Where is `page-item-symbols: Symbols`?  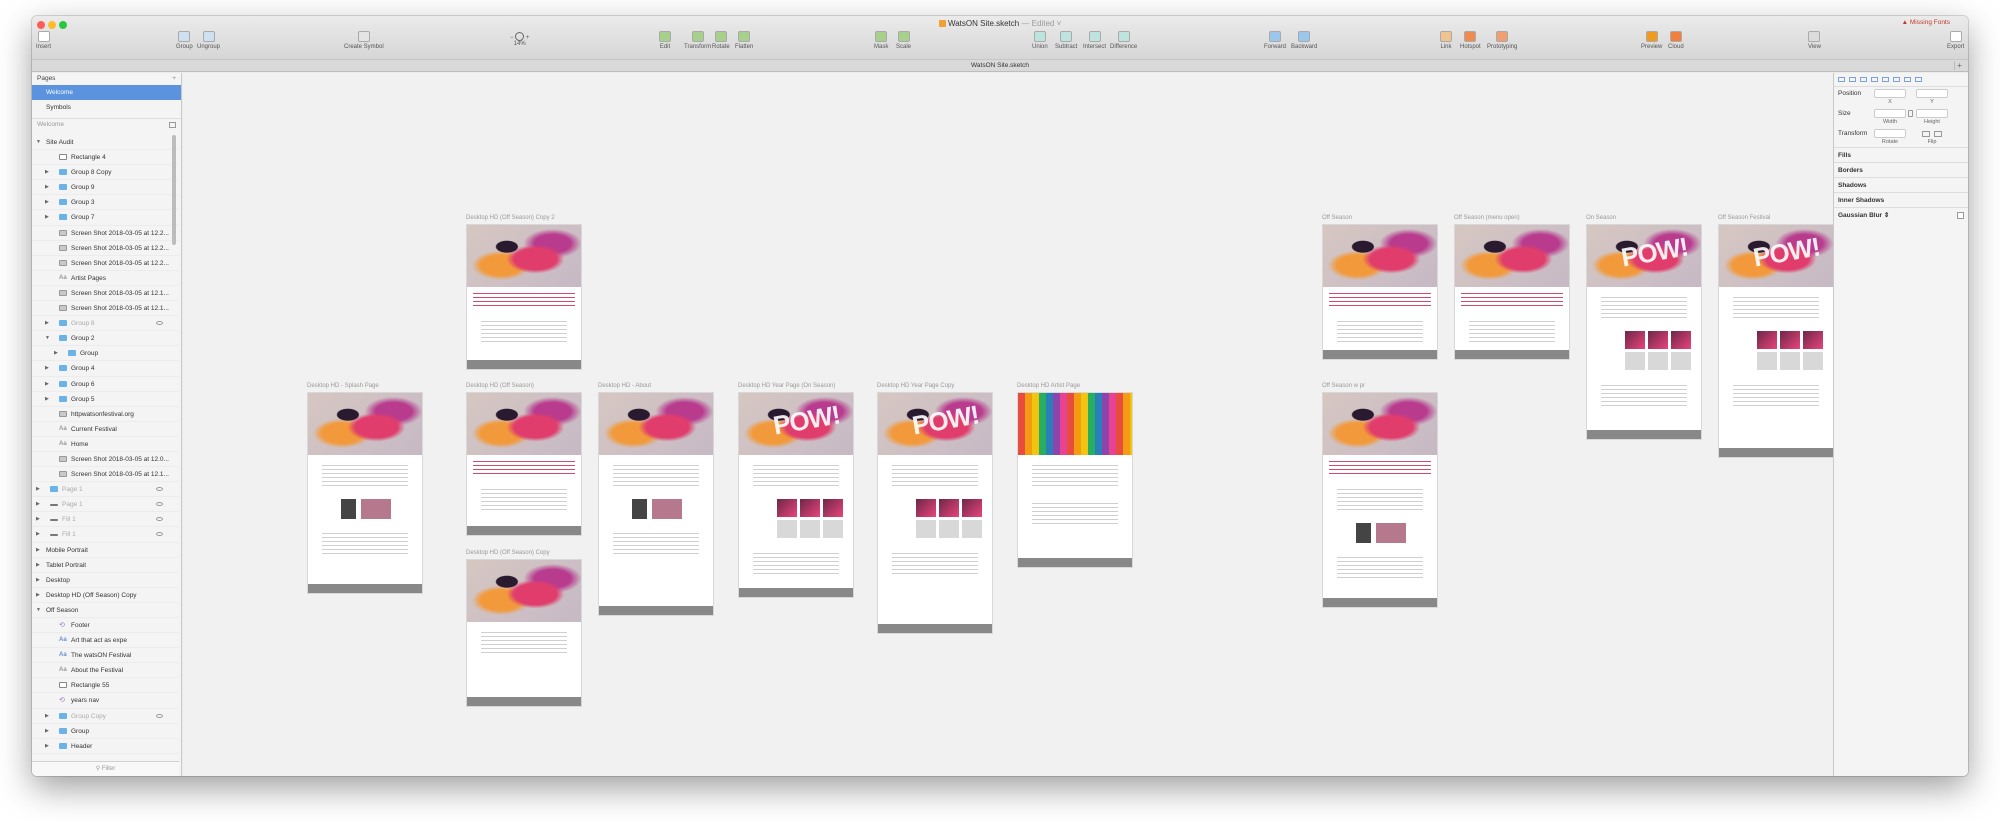
page-item-symbols: Symbols is located at coordinates (106, 107).